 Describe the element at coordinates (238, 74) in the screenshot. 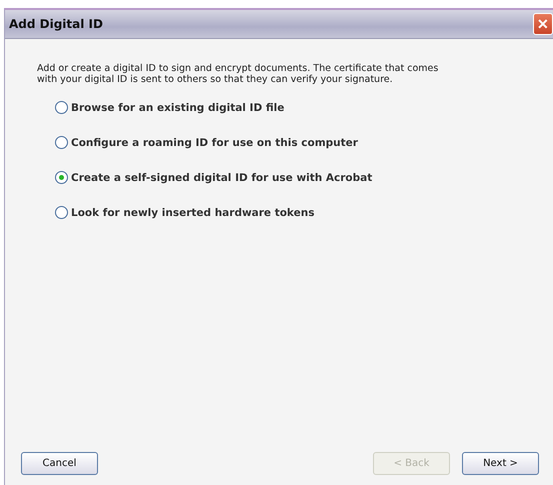

I see `intro-text: Add or create a digital ID to sign and encrypt documents. The certificate that comes with your digital ID is sent to others so that they can verify your signature.` at that location.